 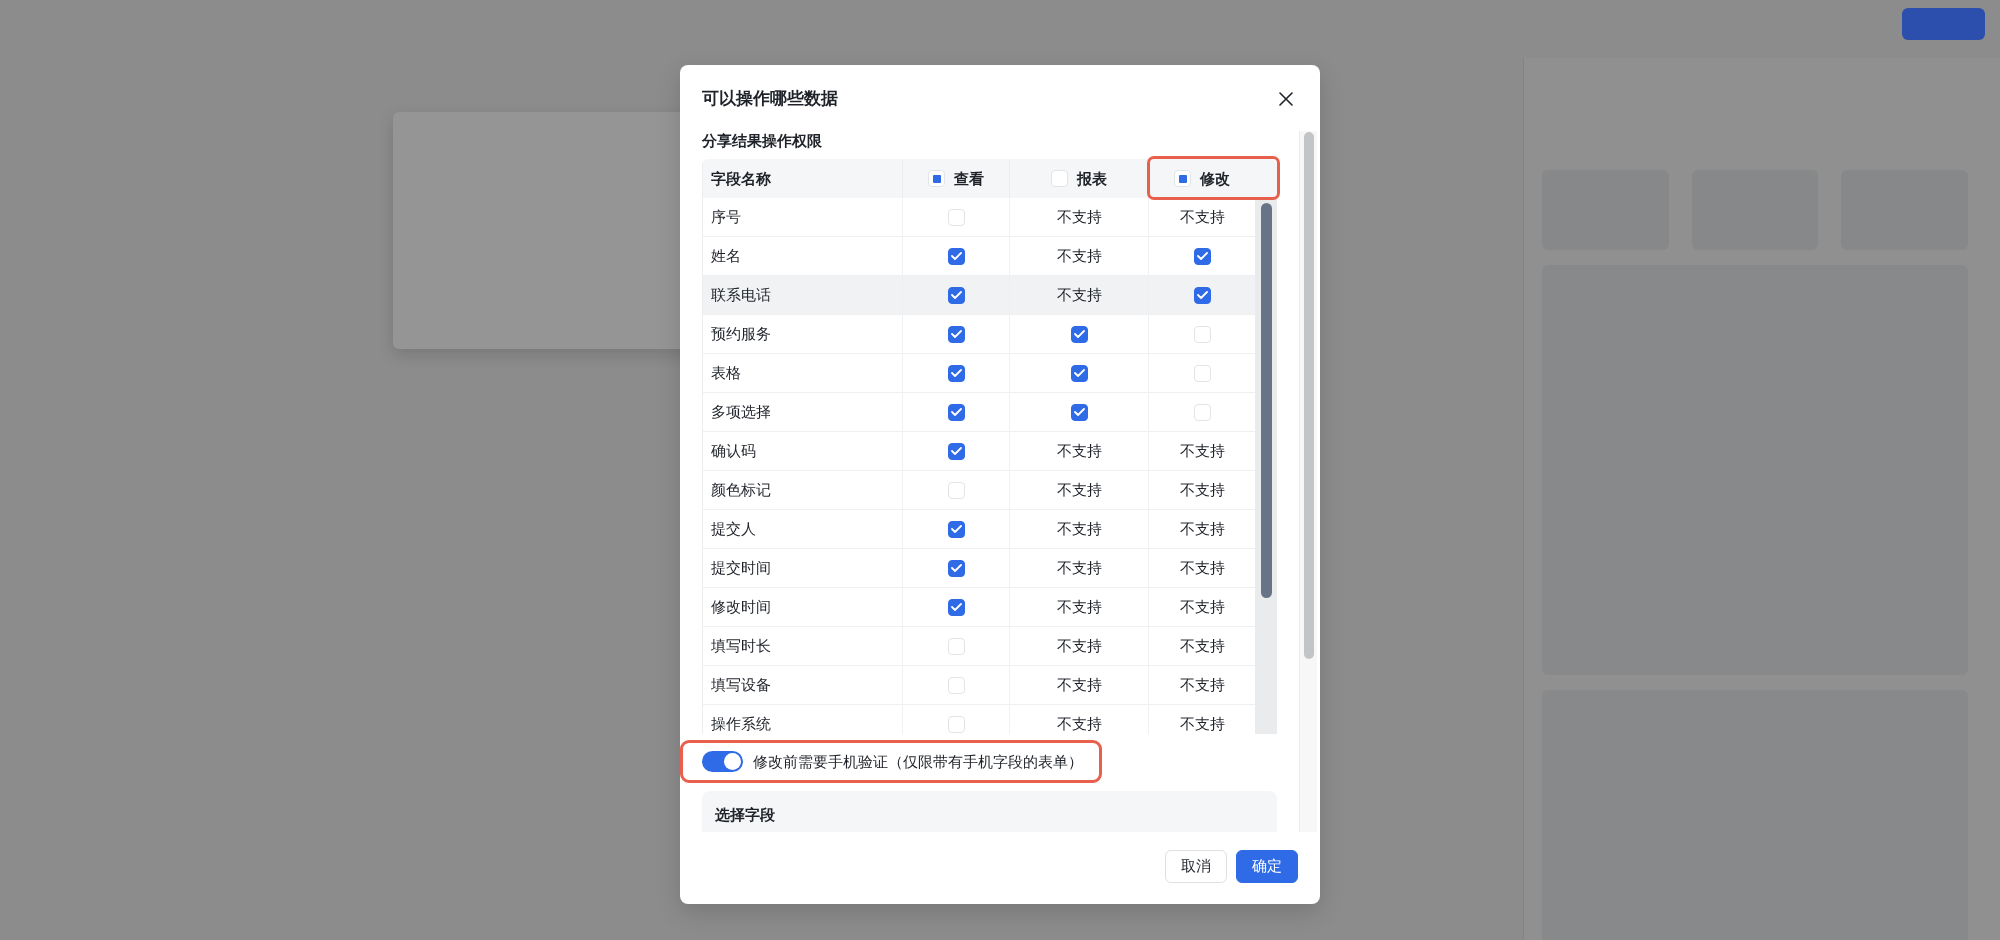 What do you see at coordinates (741, 724) in the screenshot?
I see `field-name: 操作系统` at bounding box center [741, 724].